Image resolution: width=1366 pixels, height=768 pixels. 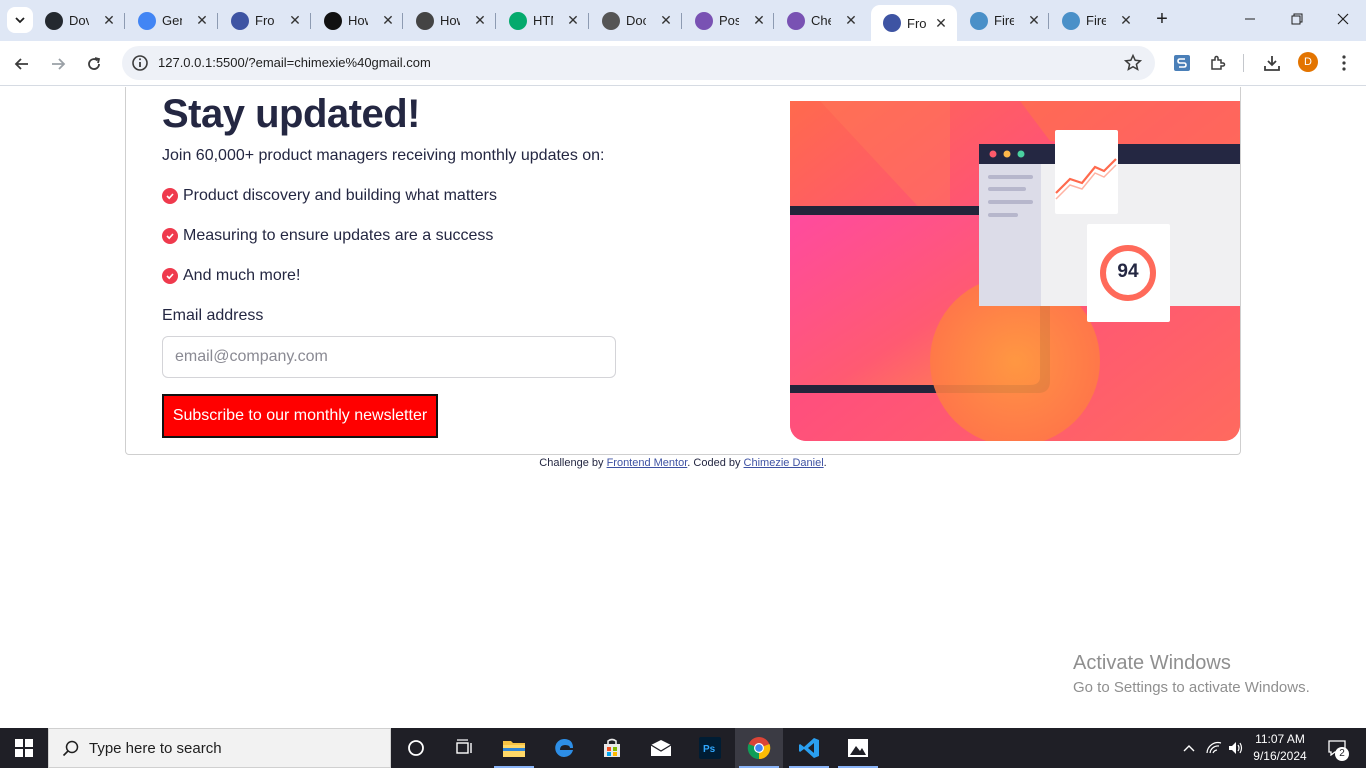 I want to click on photos-app, so click(x=858, y=748).